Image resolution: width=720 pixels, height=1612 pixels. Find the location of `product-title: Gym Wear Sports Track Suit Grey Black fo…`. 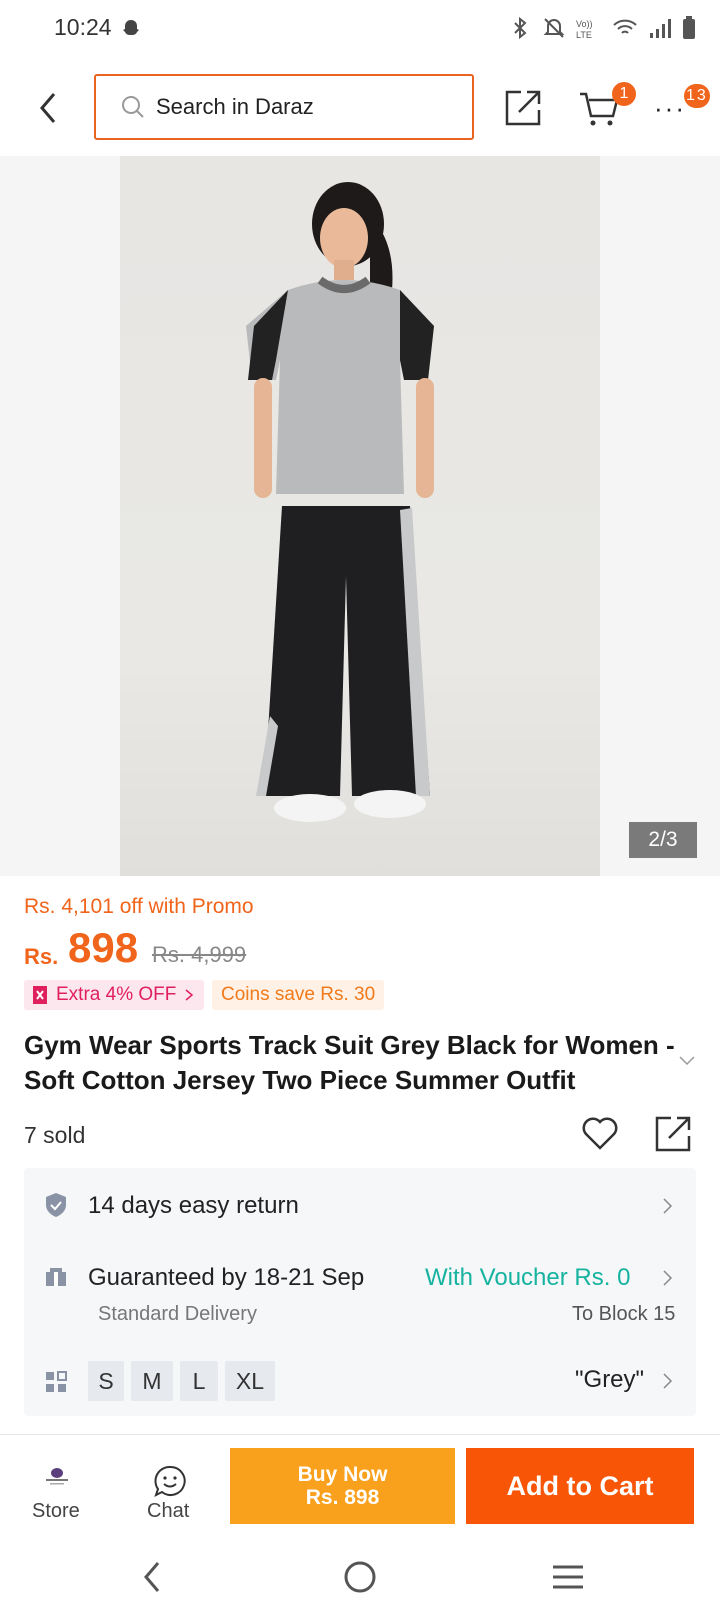

product-title: Gym Wear Sports Track Suit Grey Black fo… is located at coordinates (349, 1062).